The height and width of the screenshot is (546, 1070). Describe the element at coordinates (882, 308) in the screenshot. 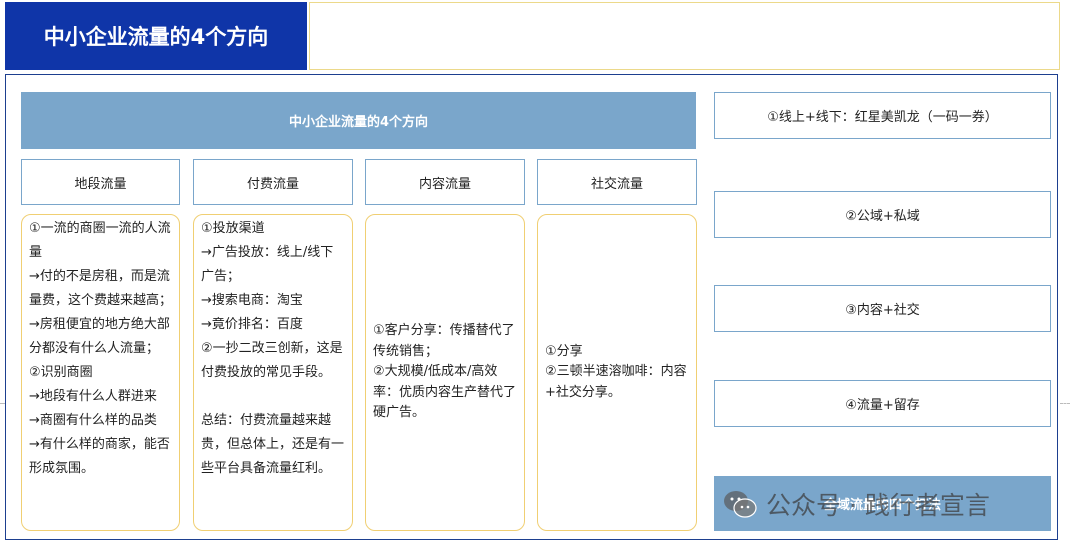

I see `right-box-content-social: ③内容+社交` at that location.